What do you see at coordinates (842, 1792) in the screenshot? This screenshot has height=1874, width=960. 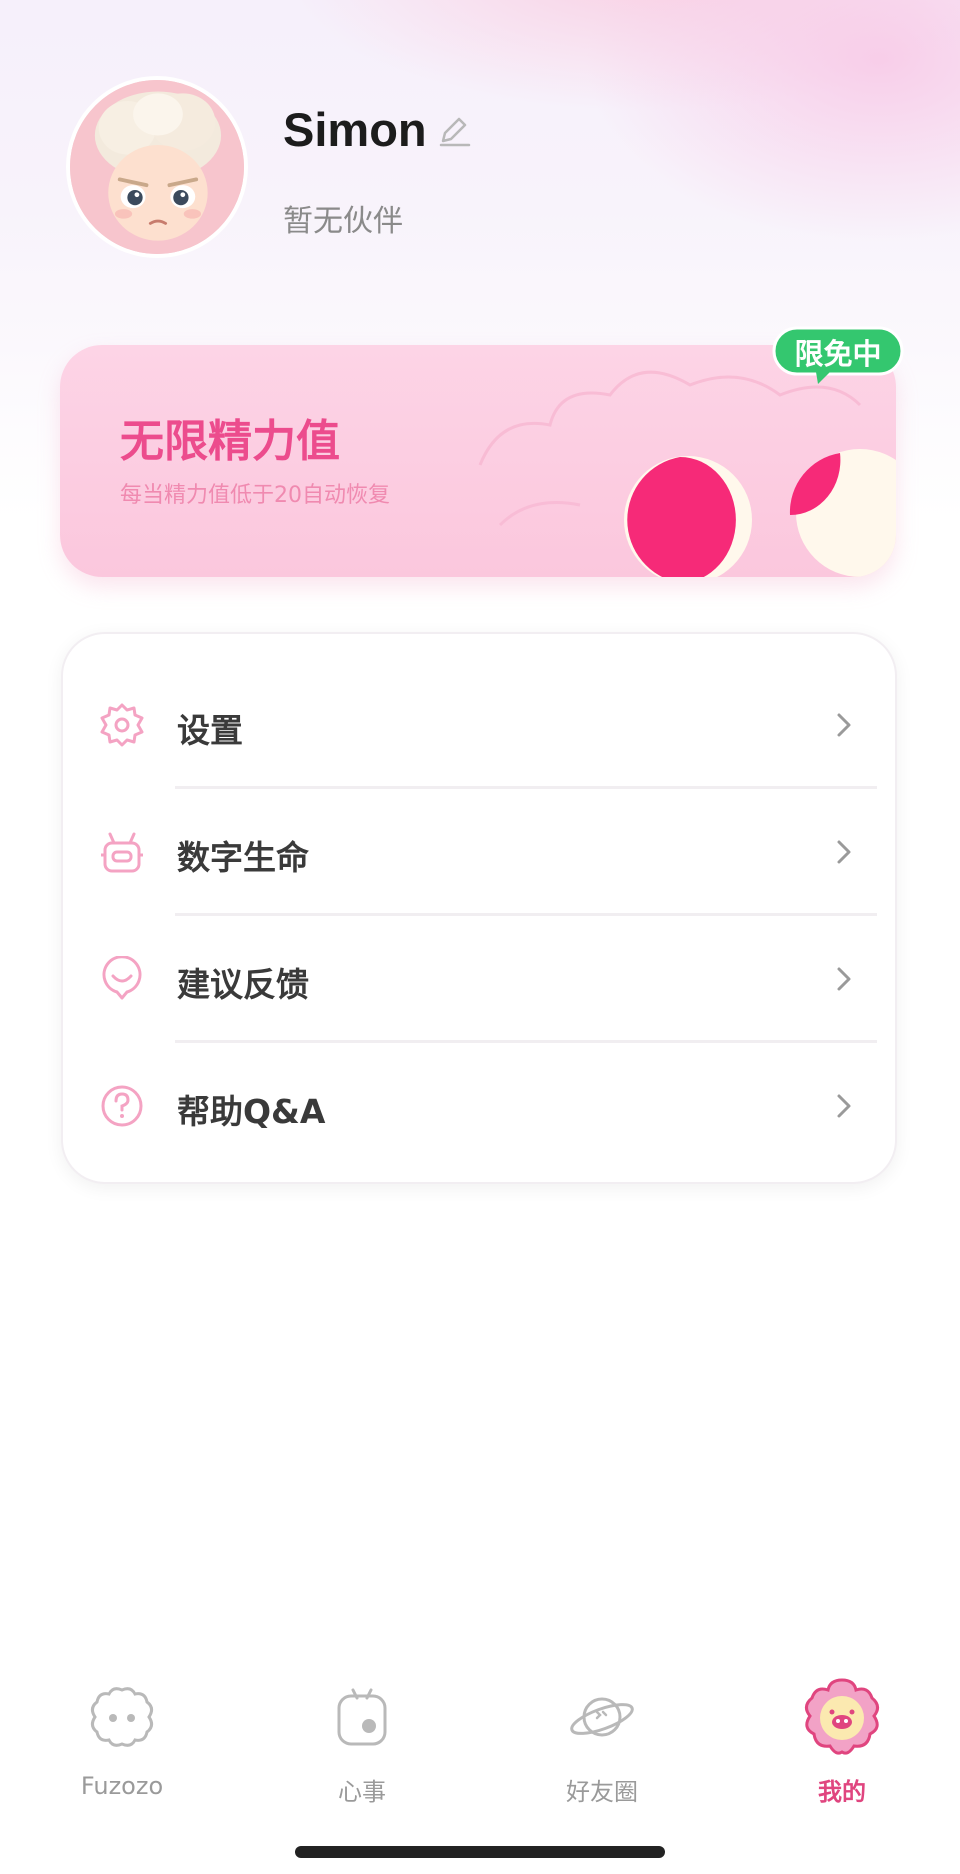 I see `tab-label-mine: 我的` at bounding box center [842, 1792].